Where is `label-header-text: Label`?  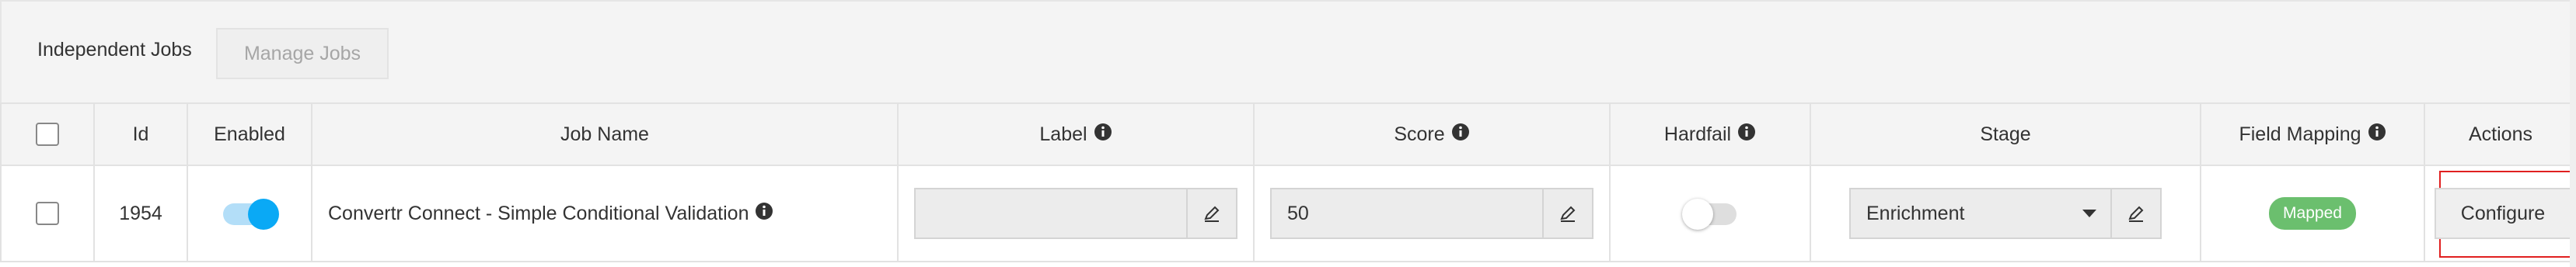
label-header-text: Label is located at coordinates (1063, 134).